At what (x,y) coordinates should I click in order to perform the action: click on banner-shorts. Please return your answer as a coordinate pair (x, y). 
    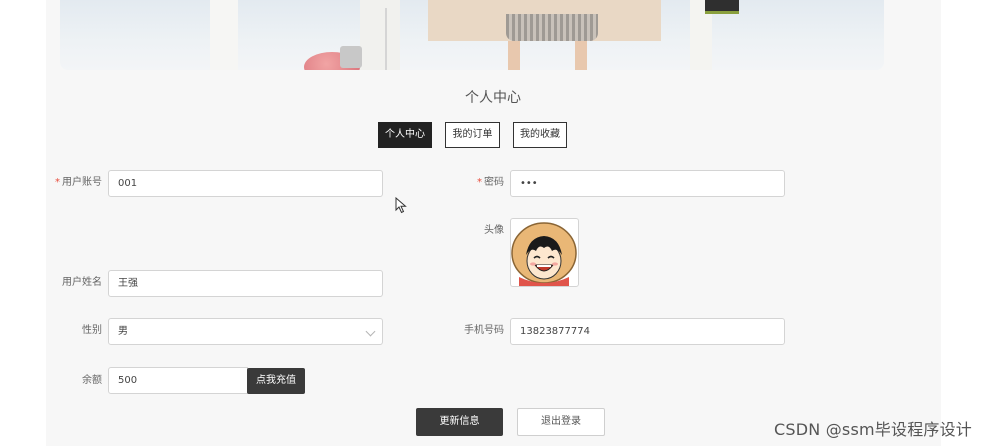
    Looking at the image, I should click on (552, 27).